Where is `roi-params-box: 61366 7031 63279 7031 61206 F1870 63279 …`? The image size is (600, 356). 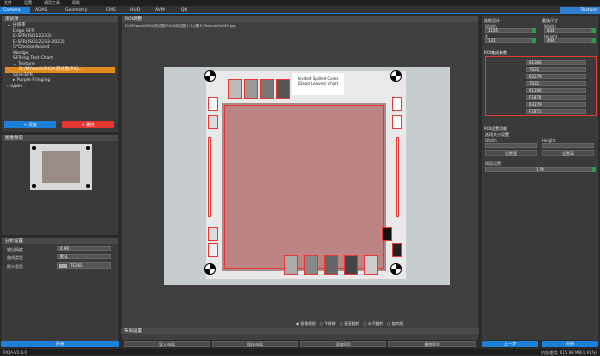
roi-params-box: 61366 7031 63279 7031 61206 F1870 63279 … is located at coordinates (541, 86).